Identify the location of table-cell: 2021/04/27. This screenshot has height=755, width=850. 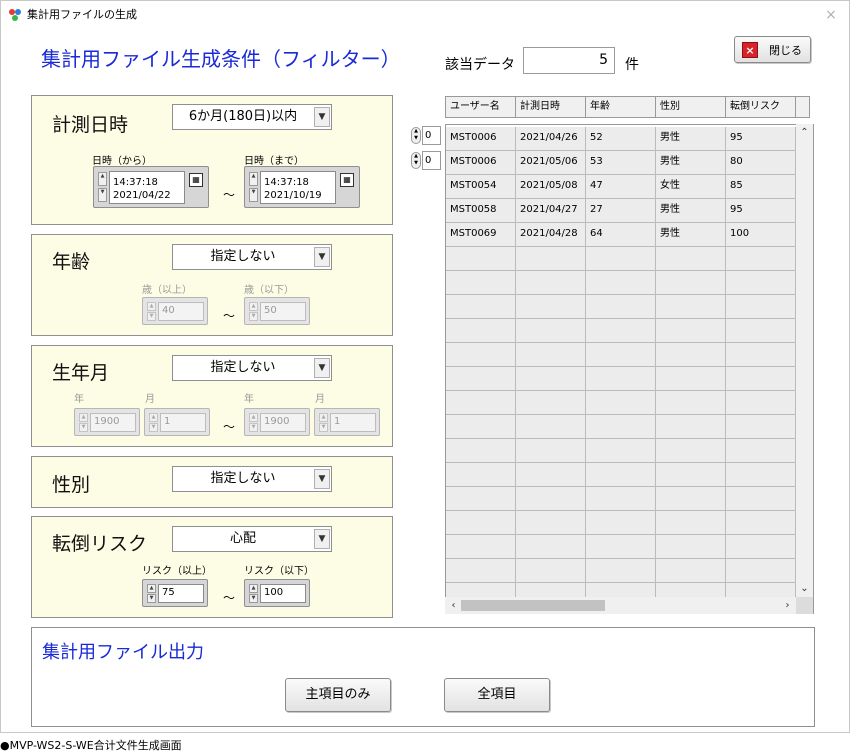
(551, 211).